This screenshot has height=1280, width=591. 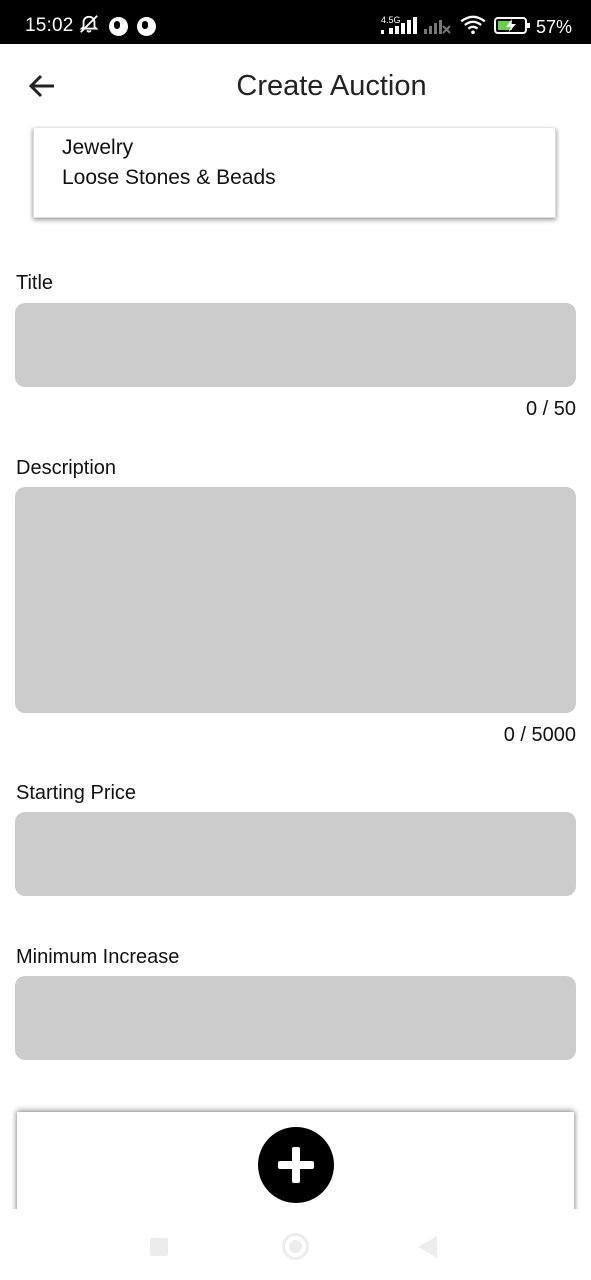 I want to click on status-time: 15:02, so click(x=49, y=25).